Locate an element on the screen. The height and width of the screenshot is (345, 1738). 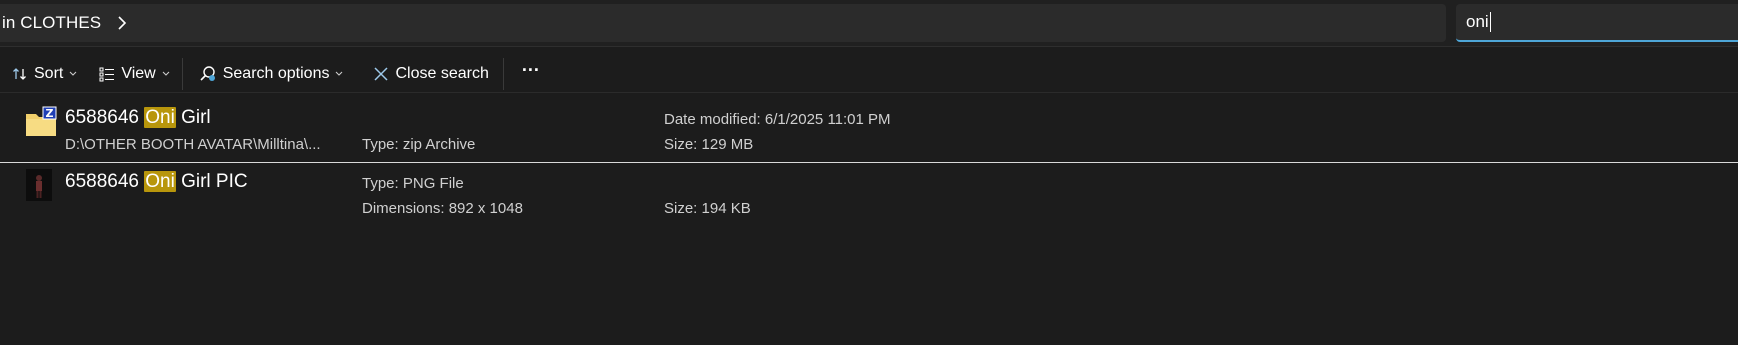
breadcrumb-current: in CLOTHES is located at coordinates (51, 23).